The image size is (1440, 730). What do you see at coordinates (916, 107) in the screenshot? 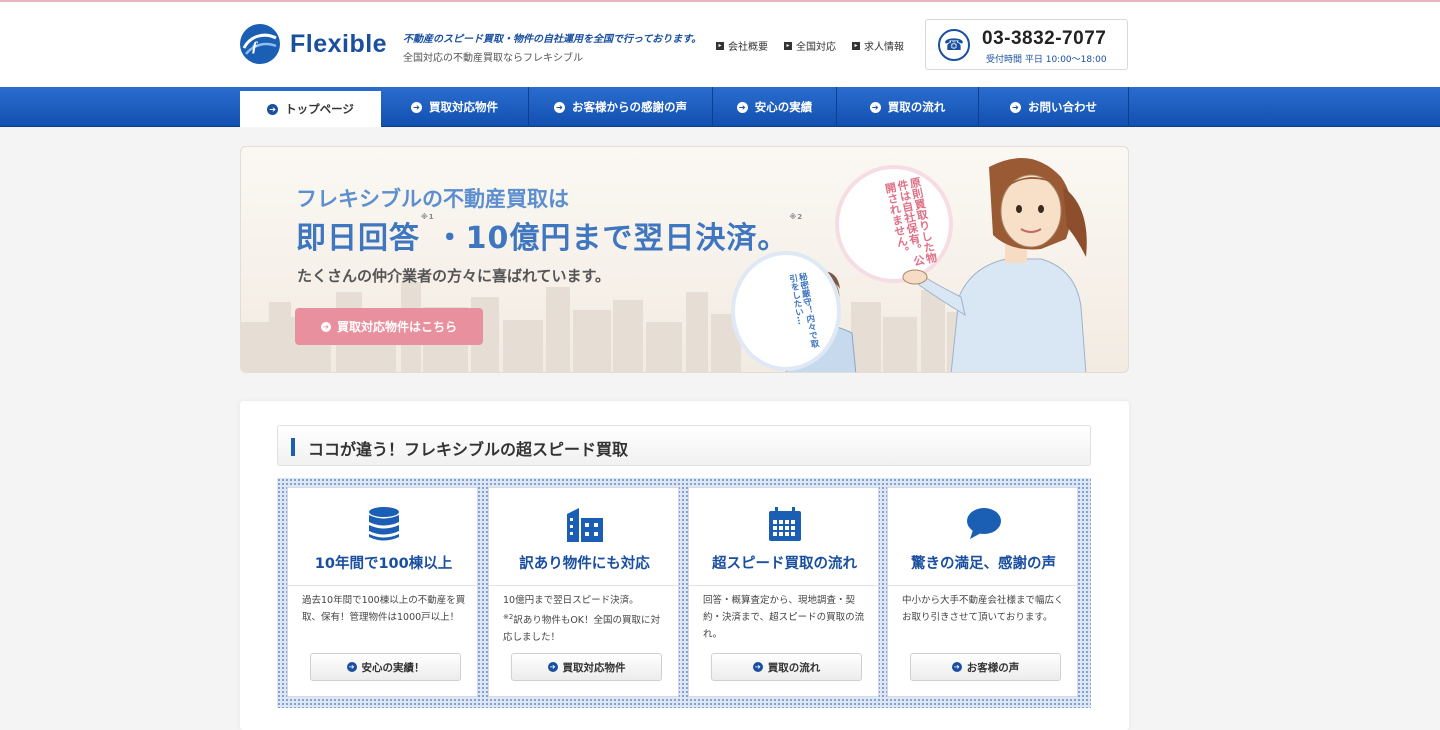
I see `nav-label: 買取の流れ` at bounding box center [916, 107].